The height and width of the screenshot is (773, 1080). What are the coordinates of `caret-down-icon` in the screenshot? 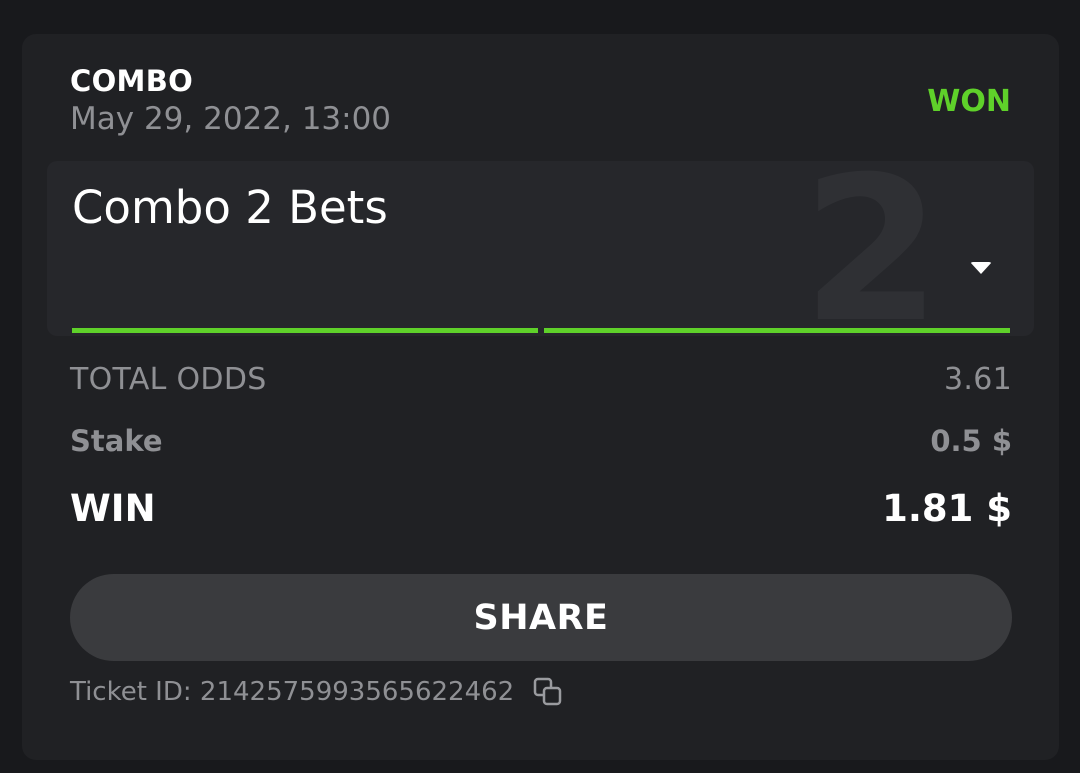 It's located at (981, 268).